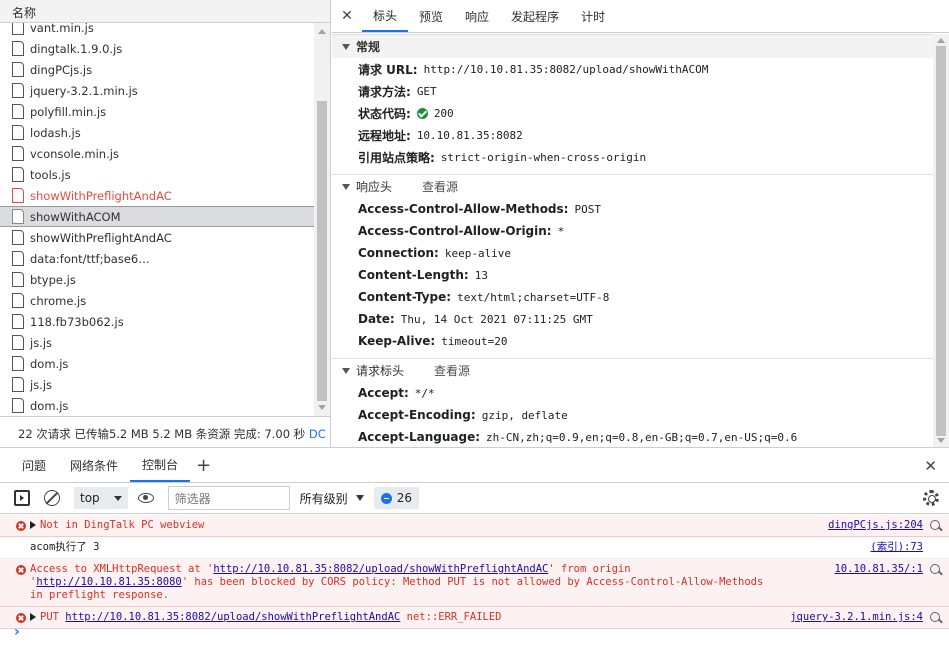  I want to click on header-row: Connection: keep-alive, so click(632, 253).